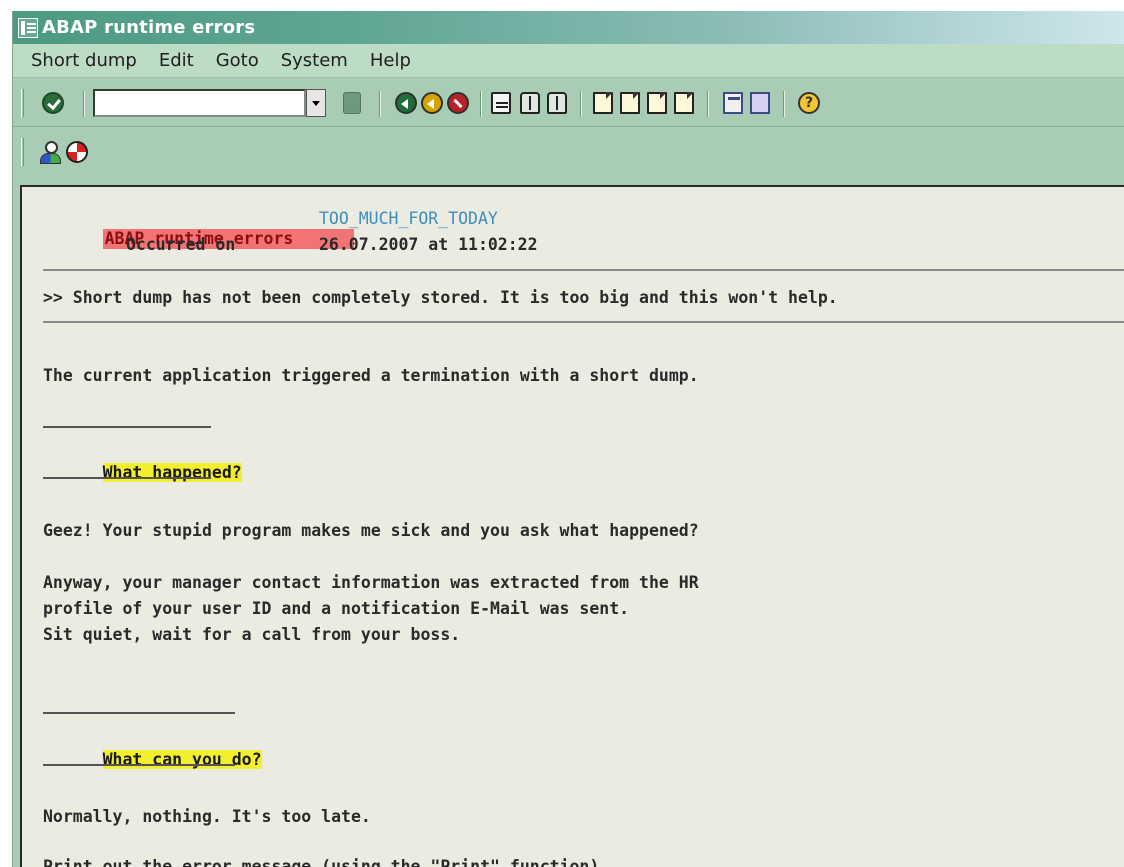 Image resolution: width=1124 pixels, height=867 pixels. Describe the element at coordinates (181, 244) in the screenshot. I see `occurred-on-label: Occurred on` at that location.